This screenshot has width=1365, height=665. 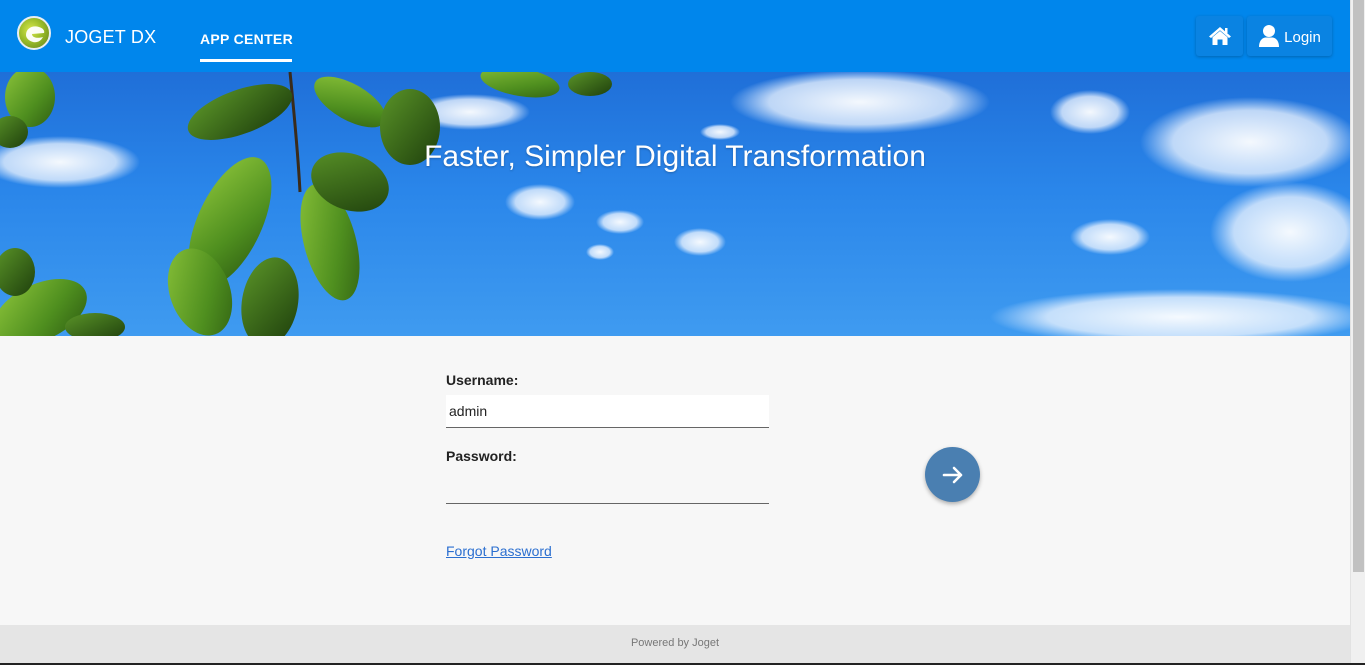 I want to click on arrow-right-icon, so click(x=952, y=474).